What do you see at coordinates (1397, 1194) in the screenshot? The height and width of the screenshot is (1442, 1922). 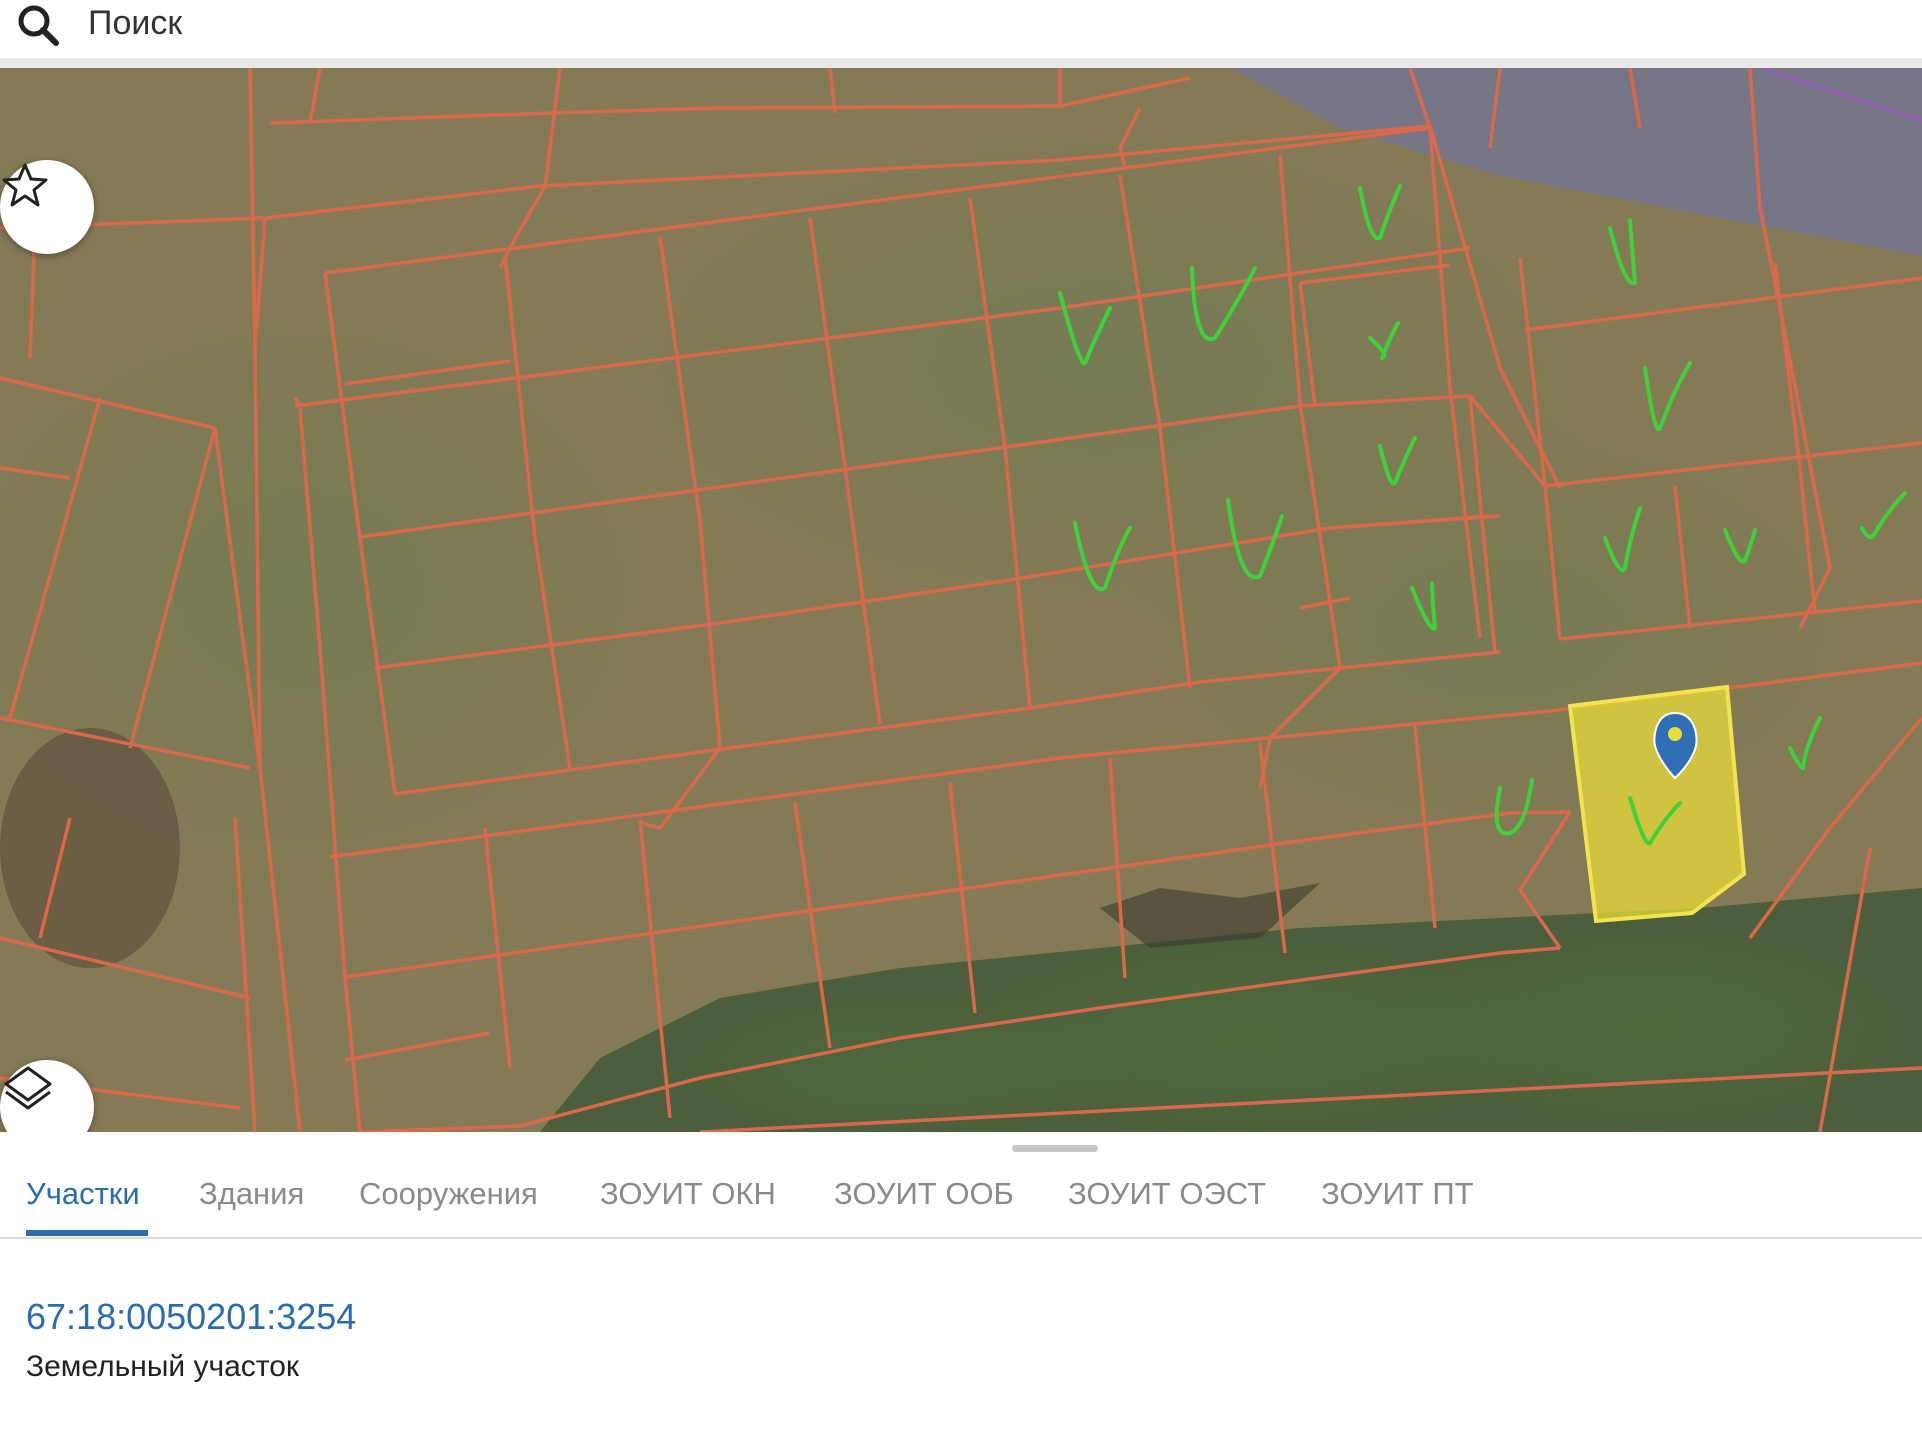 I see `tab-zouit-pt: ЗОУИТ ПТ` at bounding box center [1397, 1194].